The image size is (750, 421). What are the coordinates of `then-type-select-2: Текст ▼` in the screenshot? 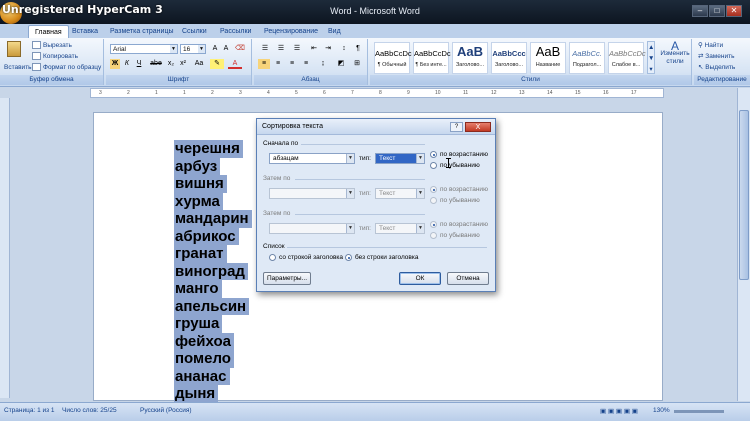 It's located at (400, 228).